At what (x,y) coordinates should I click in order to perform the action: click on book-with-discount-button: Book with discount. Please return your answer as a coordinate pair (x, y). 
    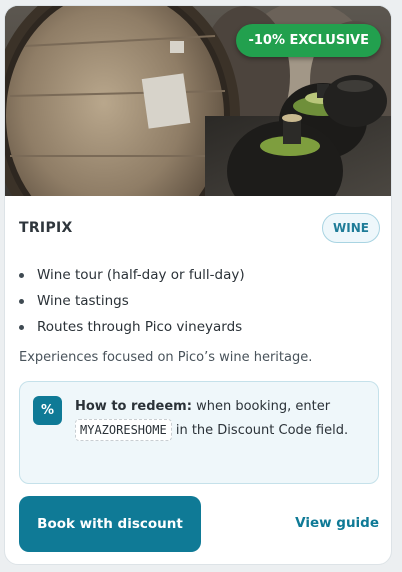
    Looking at the image, I should click on (110, 524).